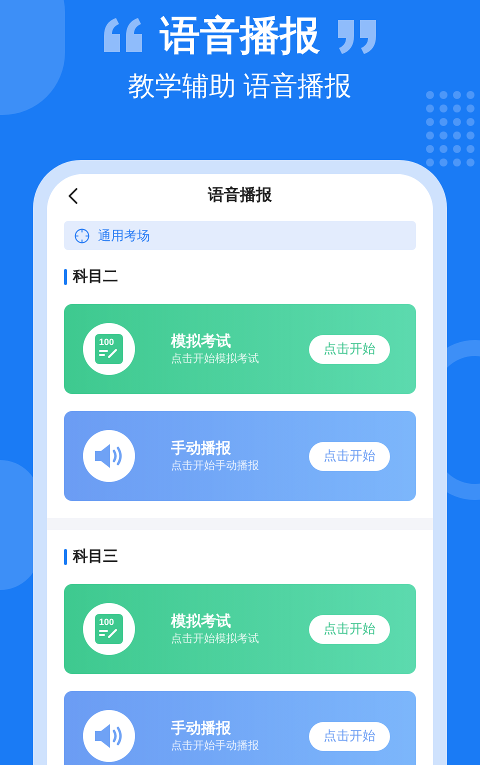 The image size is (480, 765). Describe the element at coordinates (240, 235) in the screenshot. I see `location-bar: 通用考场` at that location.